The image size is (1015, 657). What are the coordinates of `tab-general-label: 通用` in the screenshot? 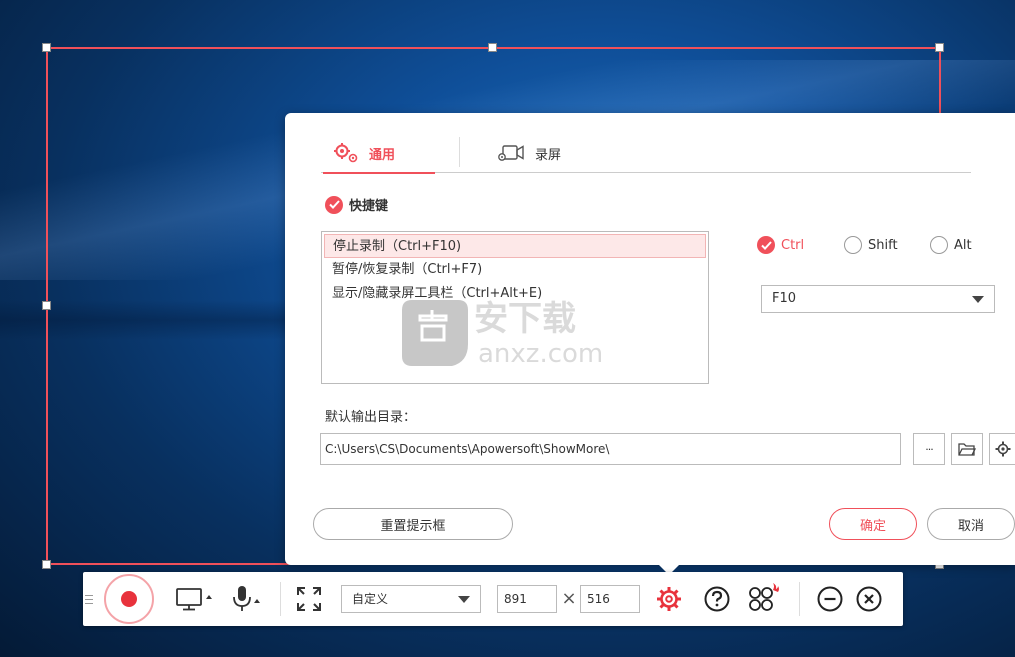 It's located at (382, 155).